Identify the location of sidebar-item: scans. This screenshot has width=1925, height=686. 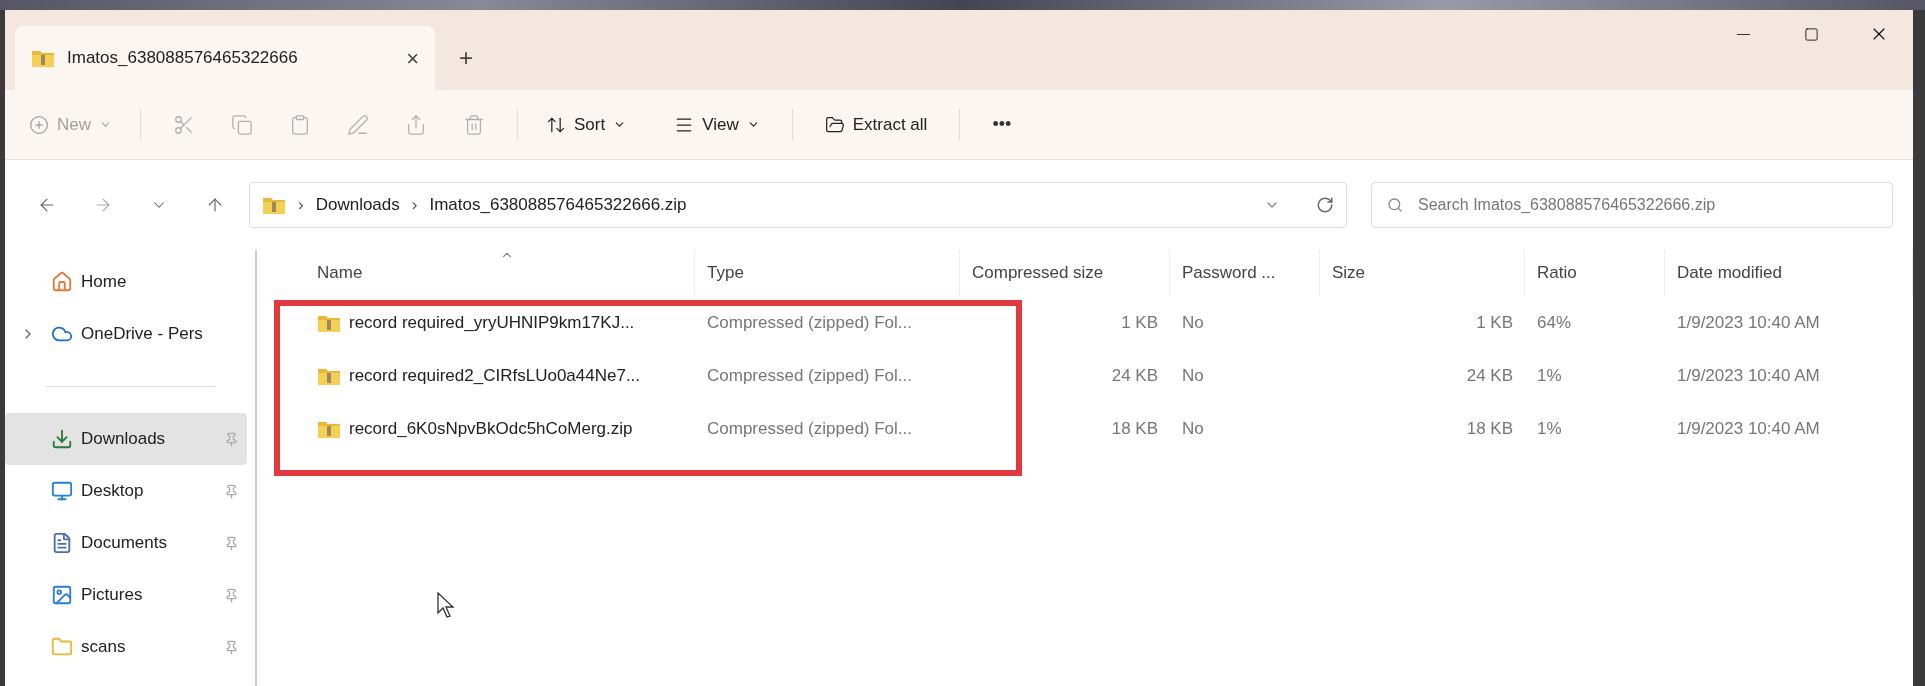
(126, 647).